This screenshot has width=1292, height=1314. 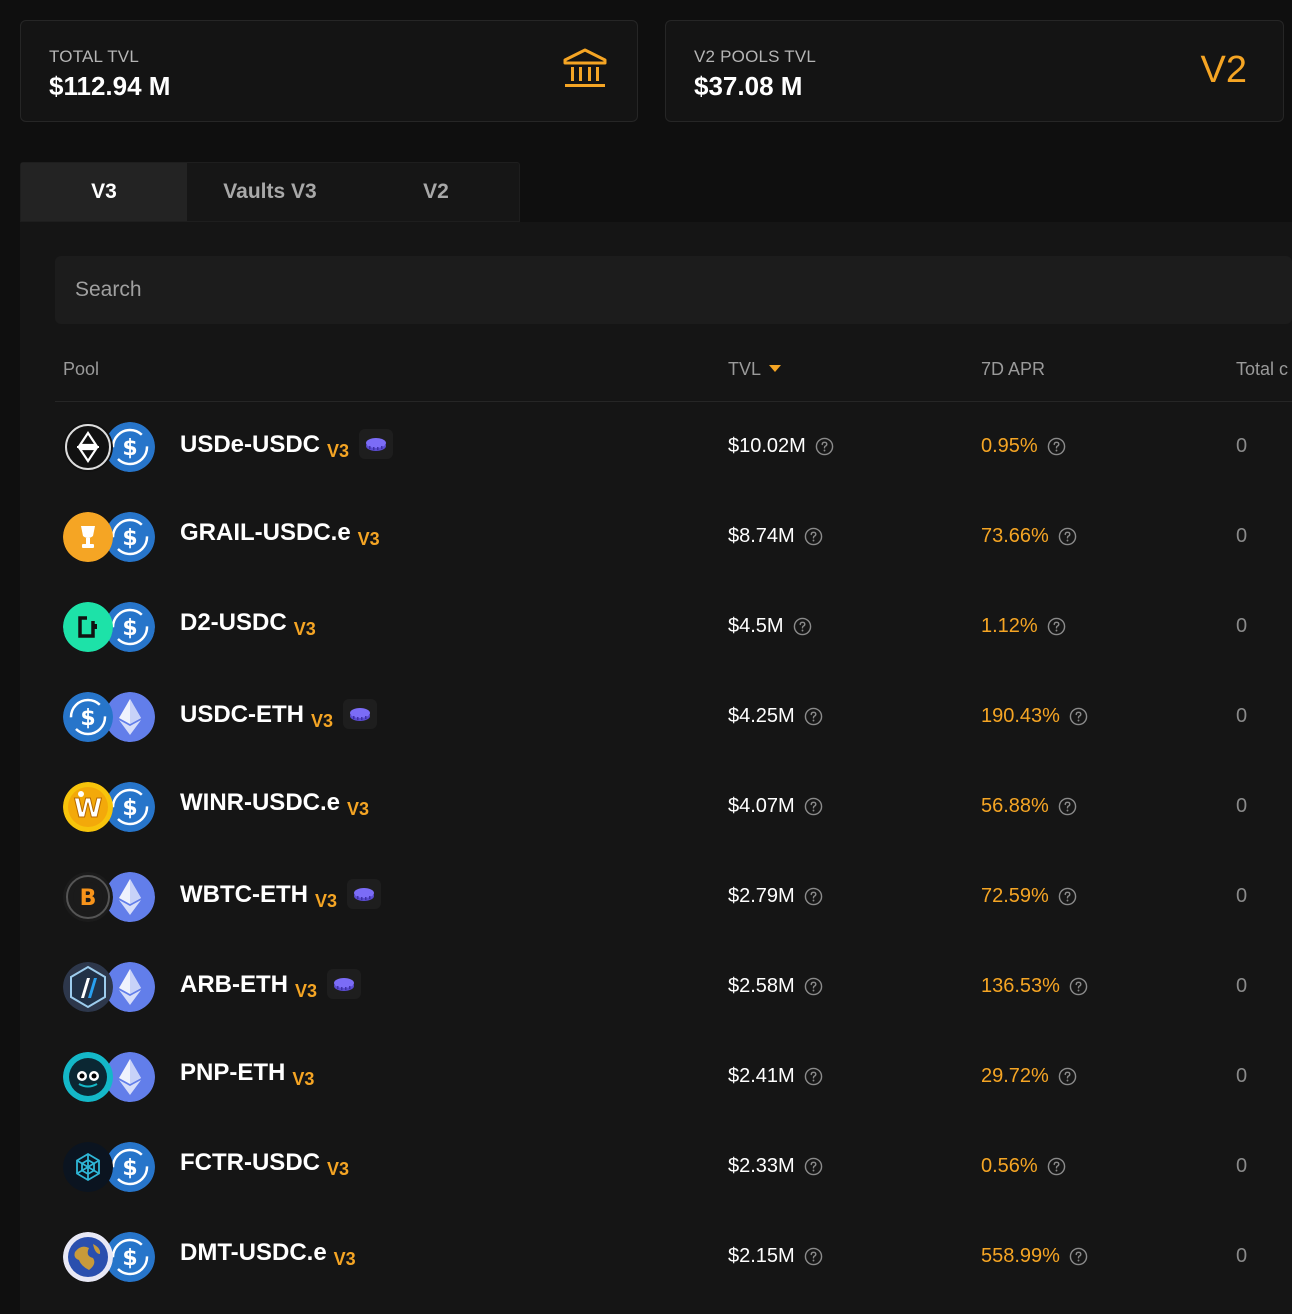 I want to click on pool-row: $ FCTR-USDC V3 $2.33M 0.56% 0, so click(x=673, y=1167).